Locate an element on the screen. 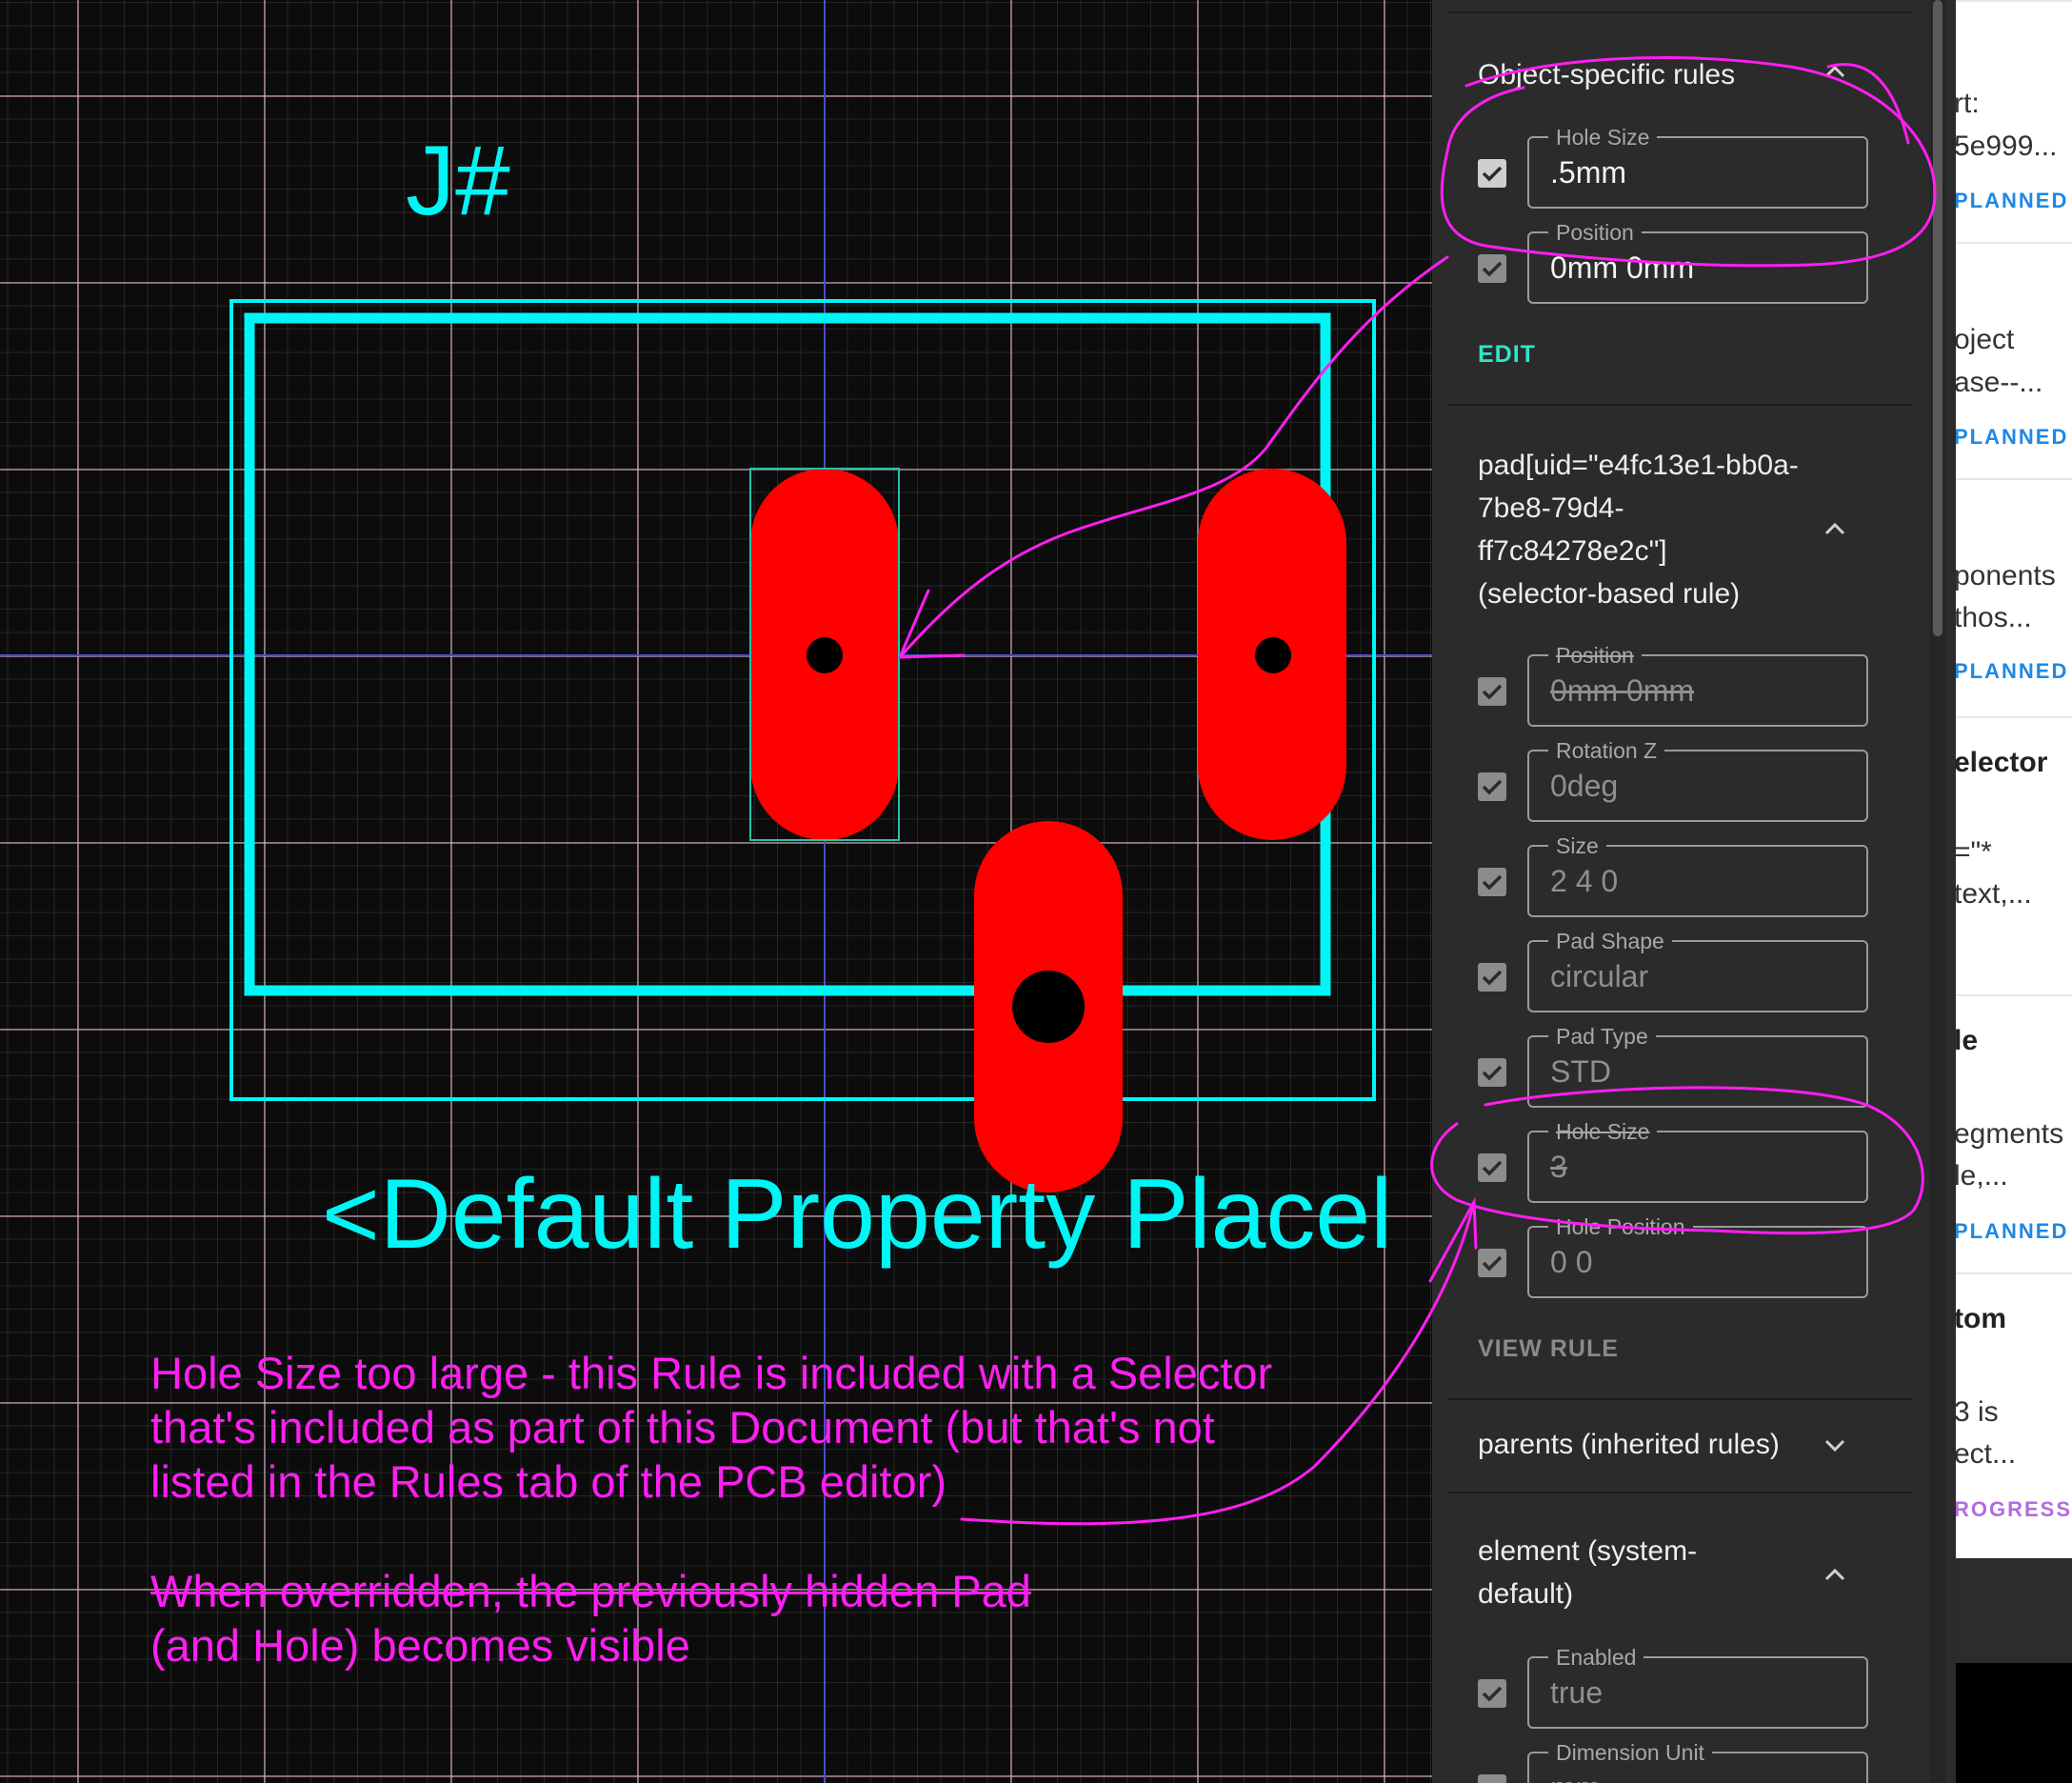 The image size is (2072, 1783). list-item-text: ="* is located at coordinates (1973, 852).